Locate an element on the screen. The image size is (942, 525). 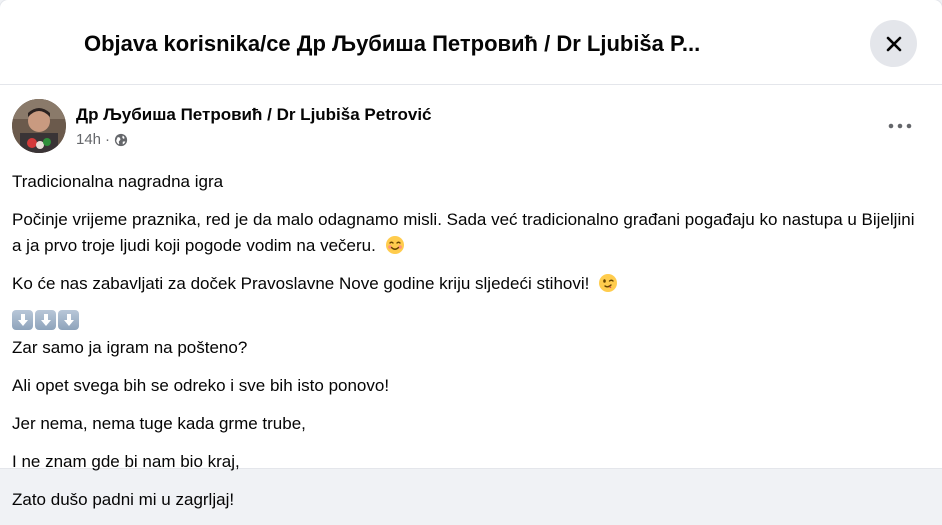
avatar-photo is located at coordinates (39, 126).